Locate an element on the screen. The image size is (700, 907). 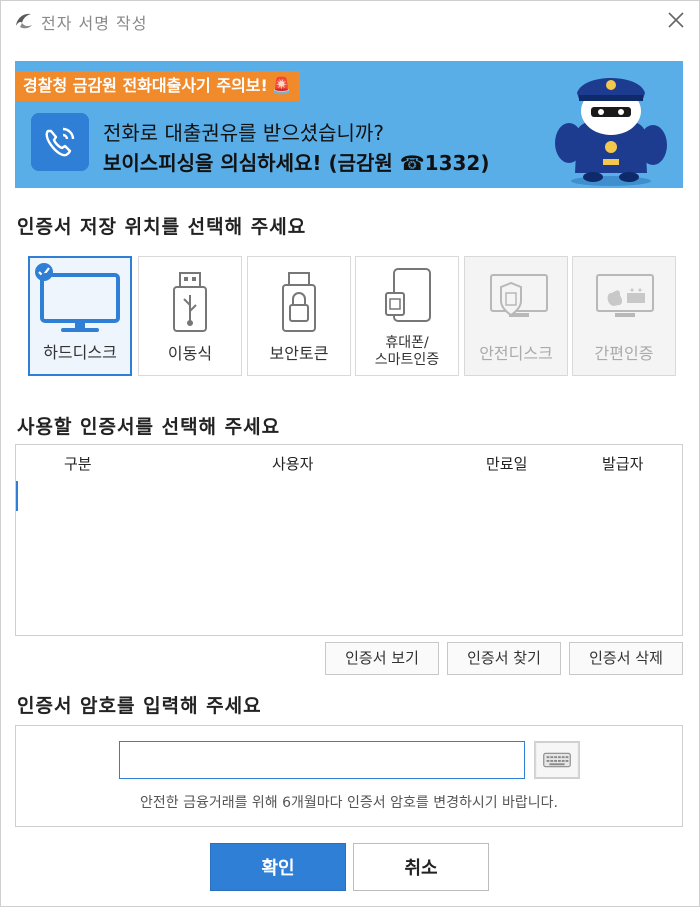
storage-option-secure-disk: 안전디스크 is located at coordinates (516, 316).